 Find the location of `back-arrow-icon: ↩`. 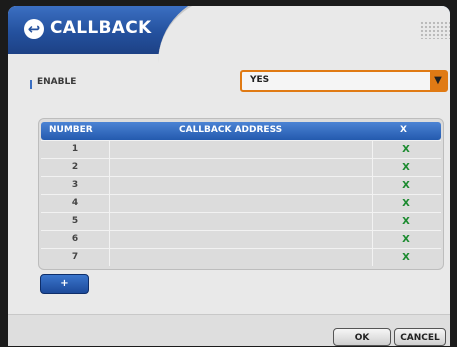

back-arrow-icon: ↩ is located at coordinates (34, 29).